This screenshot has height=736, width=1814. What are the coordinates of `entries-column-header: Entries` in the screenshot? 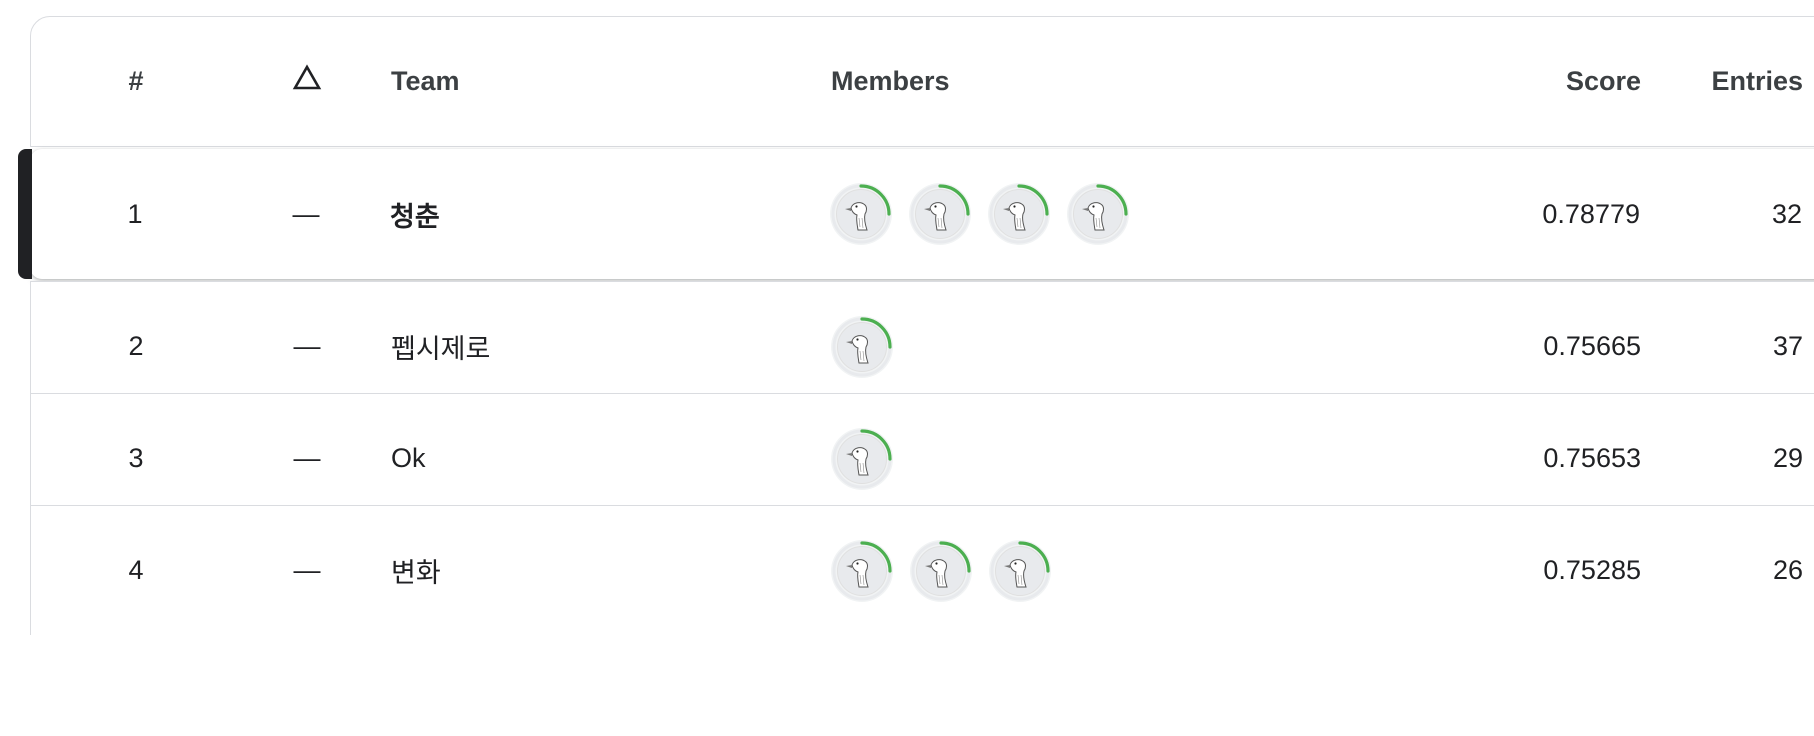 It's located at (1732, 81).